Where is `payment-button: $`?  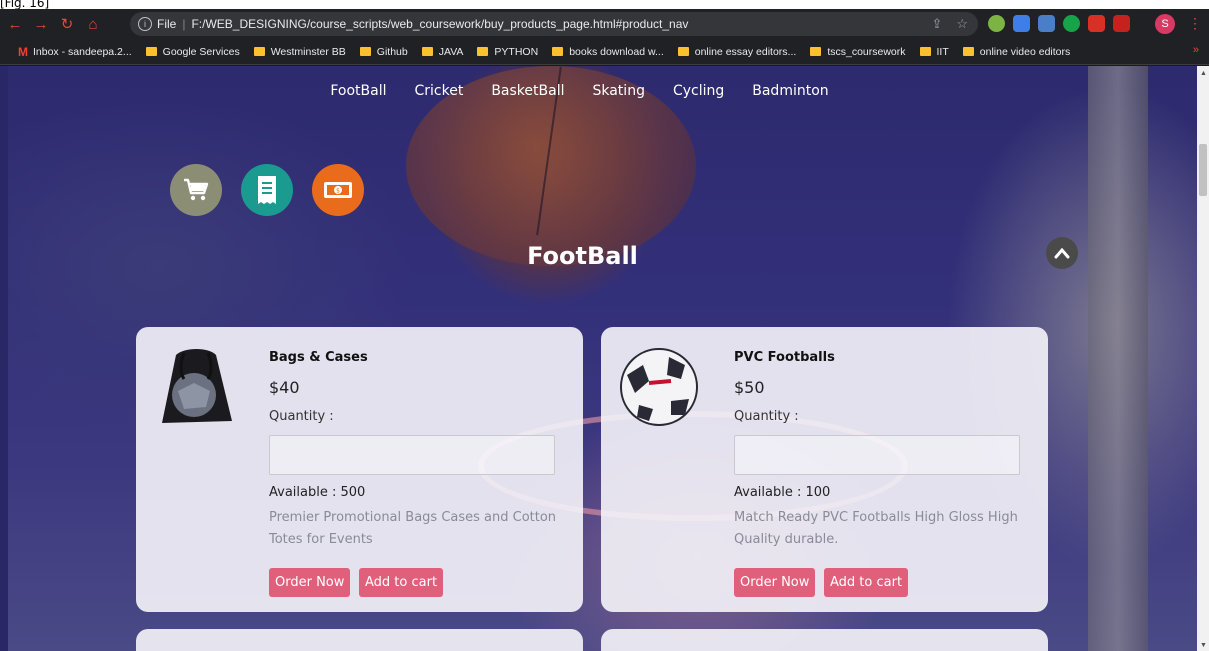
payment-button: $ is located at coordinates (338, 190).